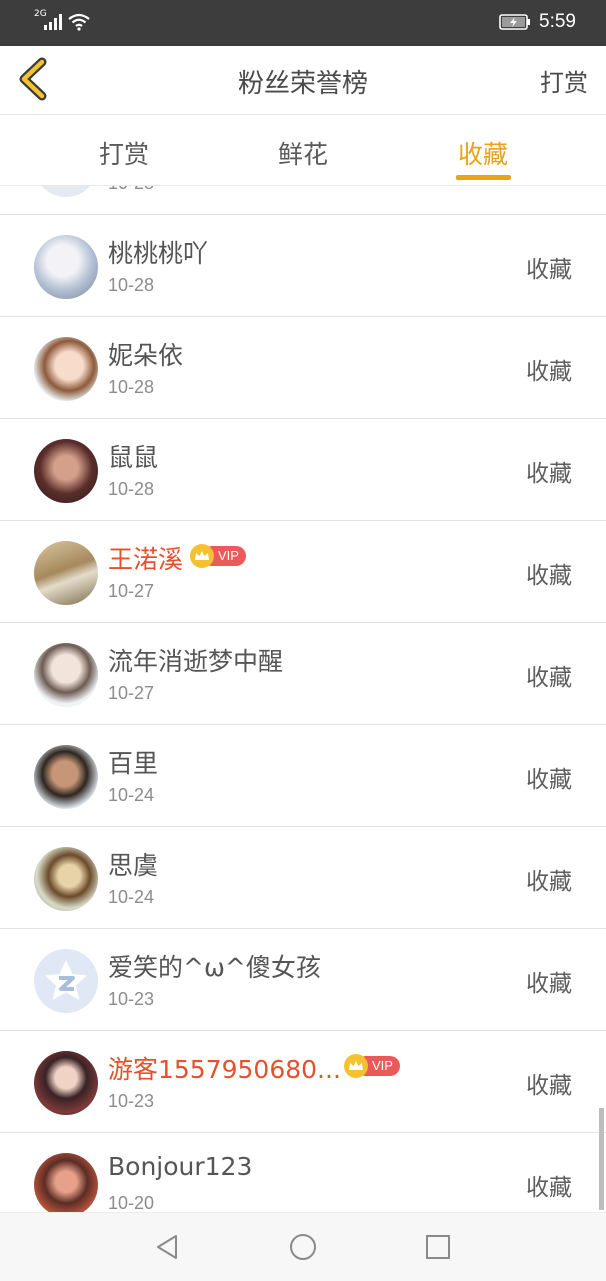  Describe the element at coordinates (302, 84) in the screenshot. I see `page-title: 粉丝荣誉榜` at that location.